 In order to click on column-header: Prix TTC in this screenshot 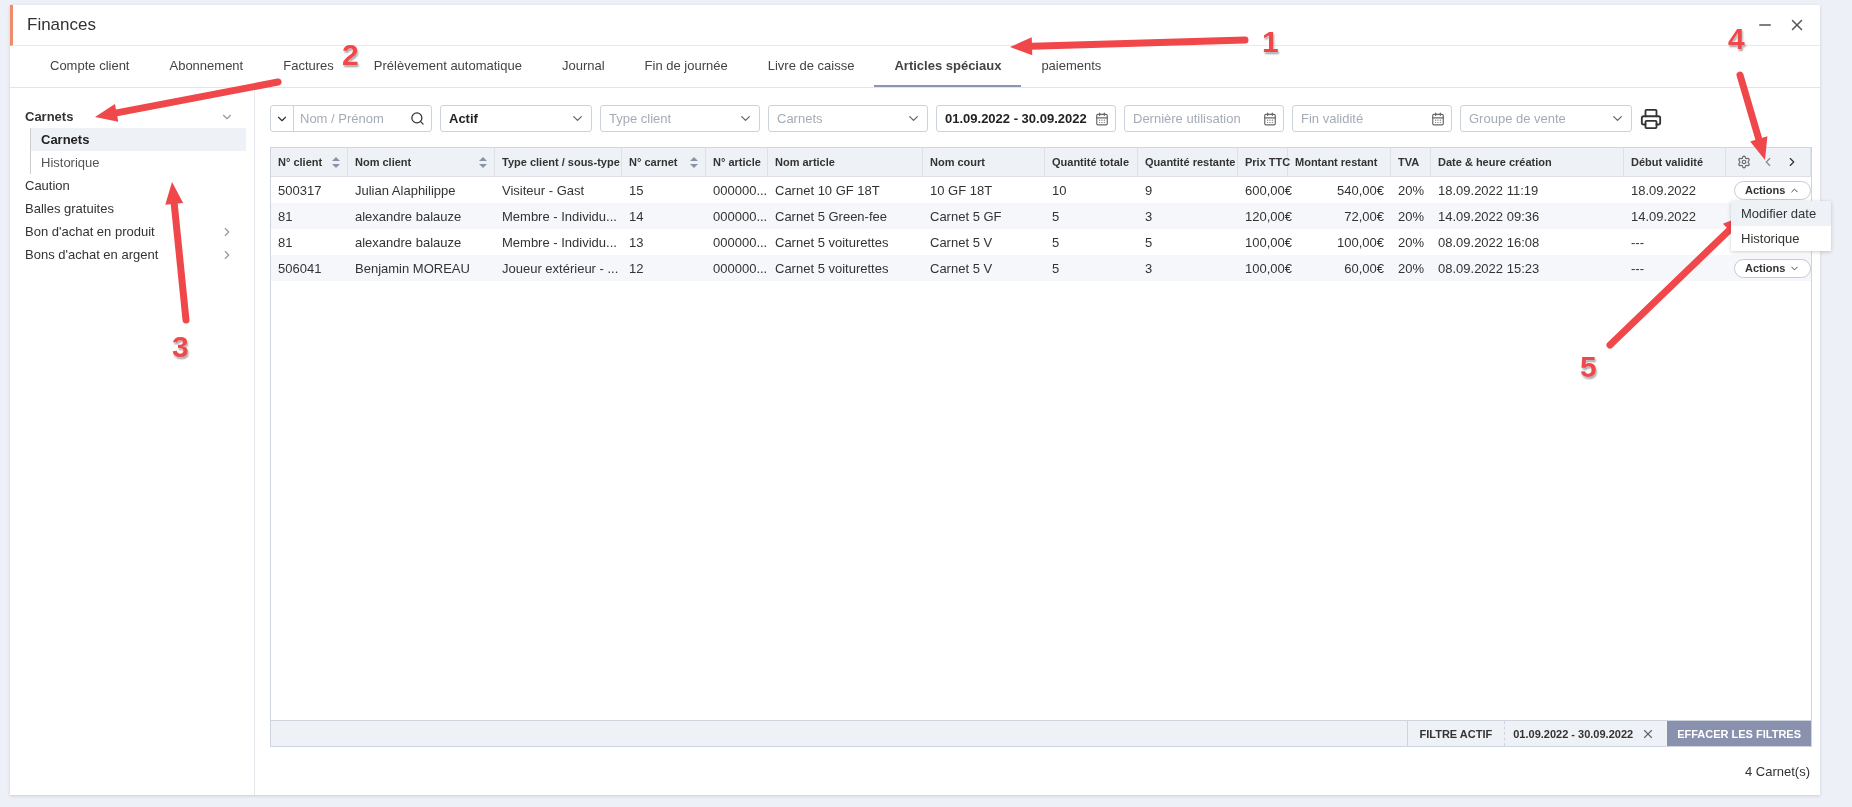, I will do `click(1268, 162)`.